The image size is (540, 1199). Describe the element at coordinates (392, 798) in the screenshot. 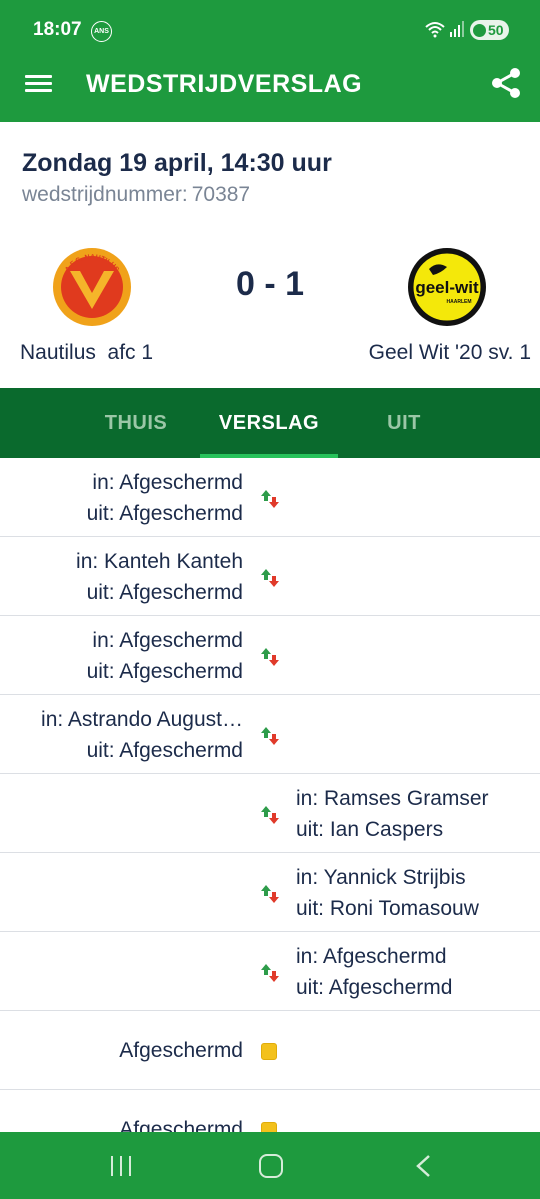

I see `event-line-in: in: Ramses Gramser` at that location.